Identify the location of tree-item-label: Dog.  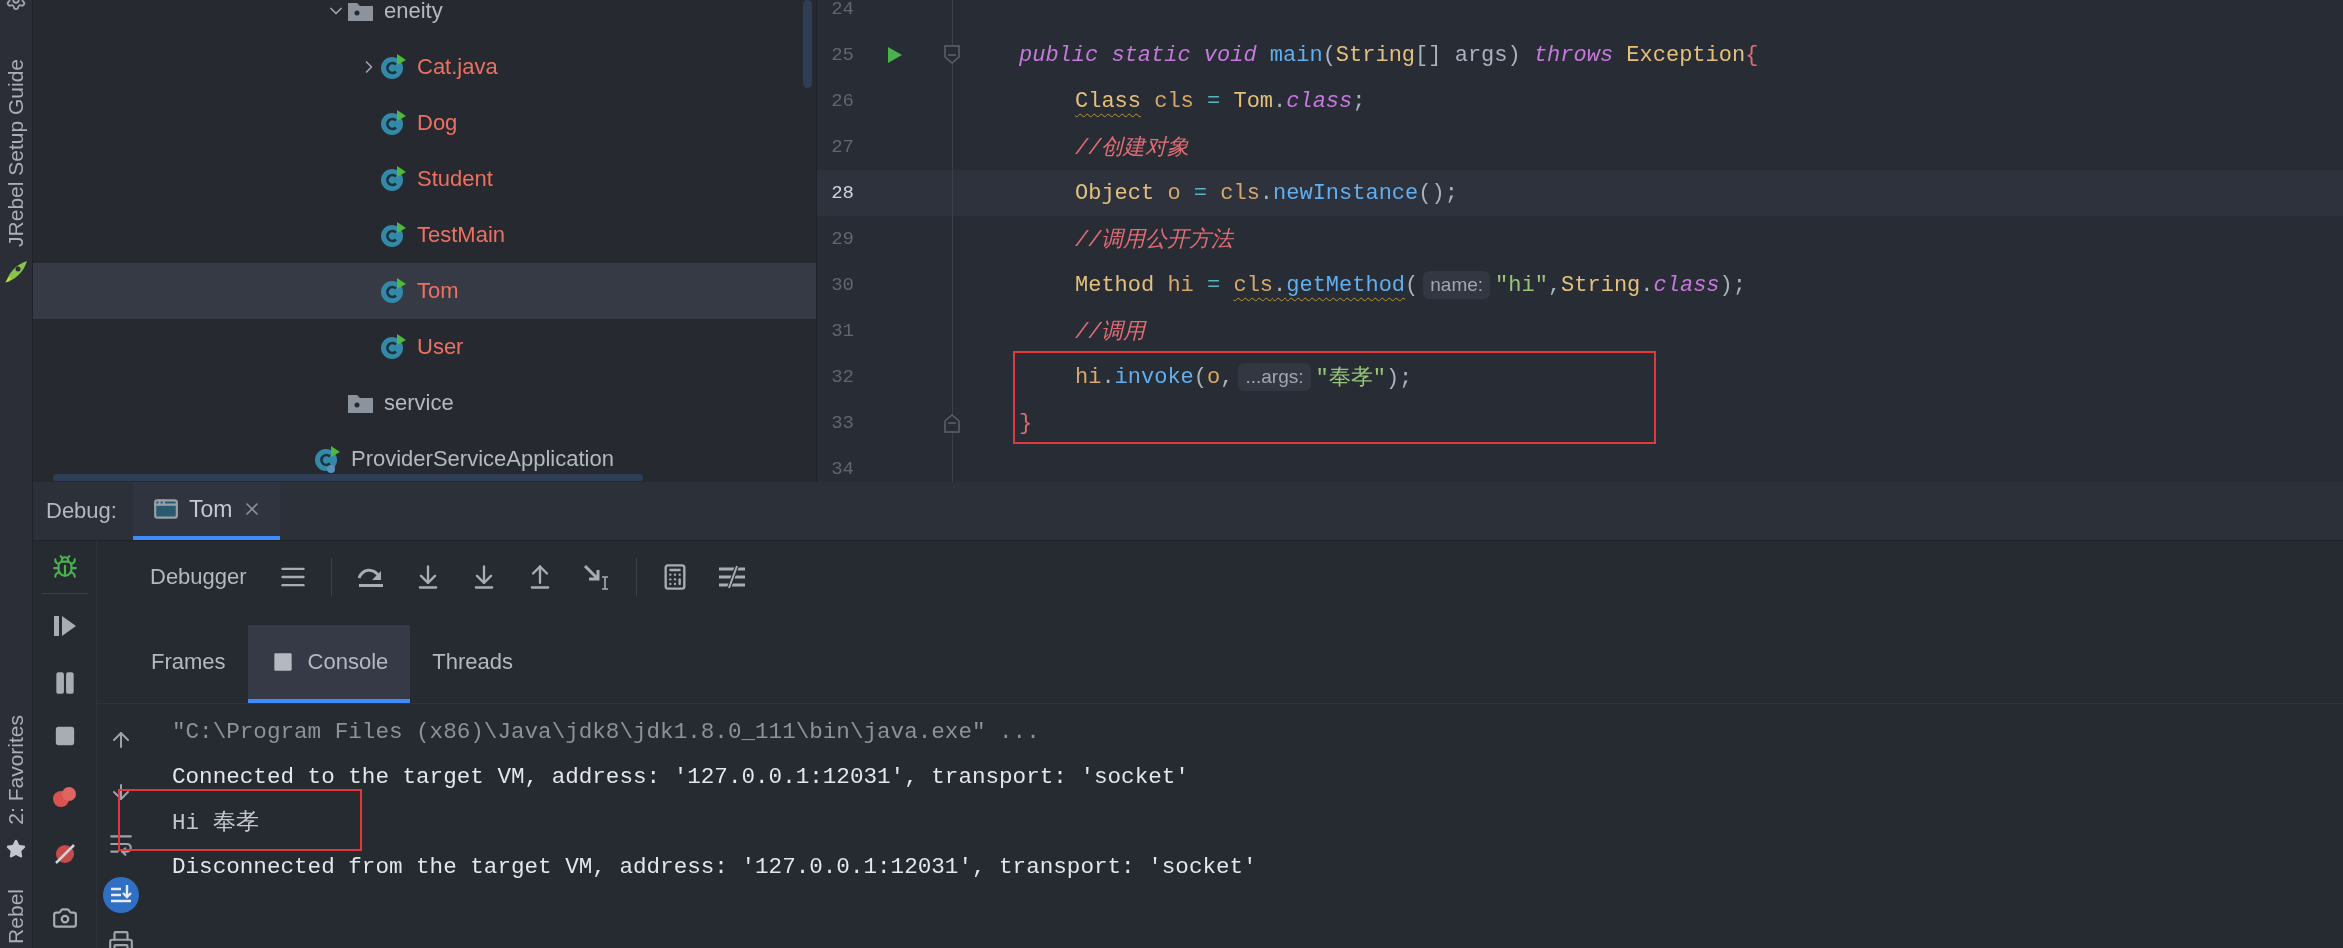
(437, 123).